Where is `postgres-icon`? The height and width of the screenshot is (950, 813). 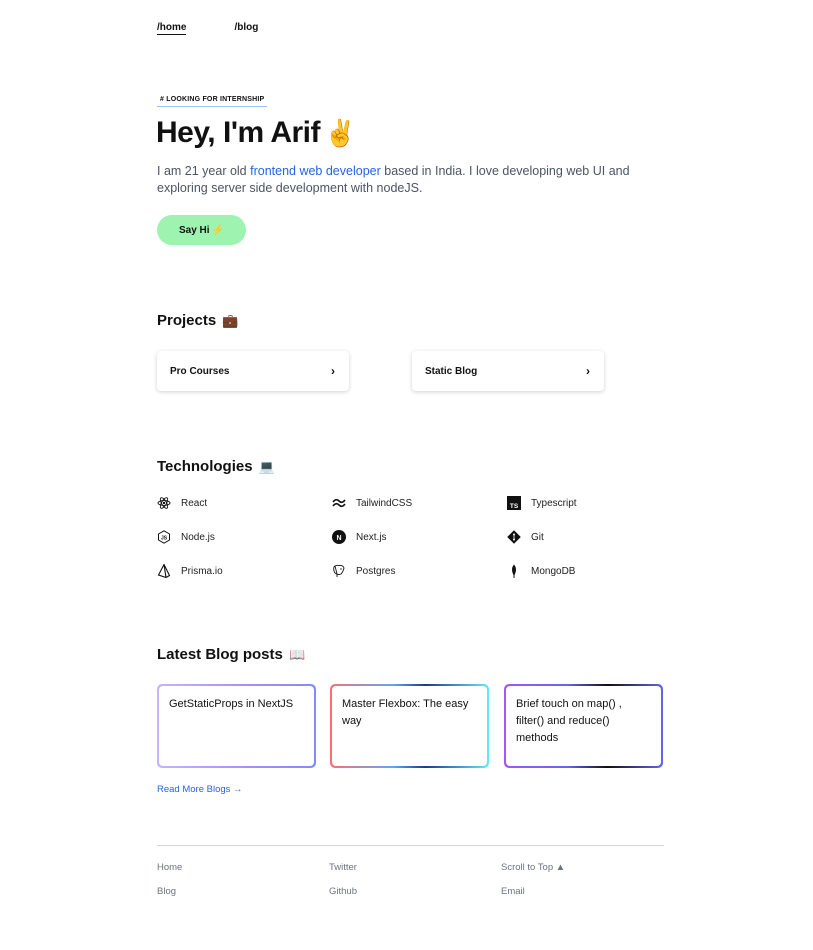
postgres-icon is located at coordinates (339, 571).